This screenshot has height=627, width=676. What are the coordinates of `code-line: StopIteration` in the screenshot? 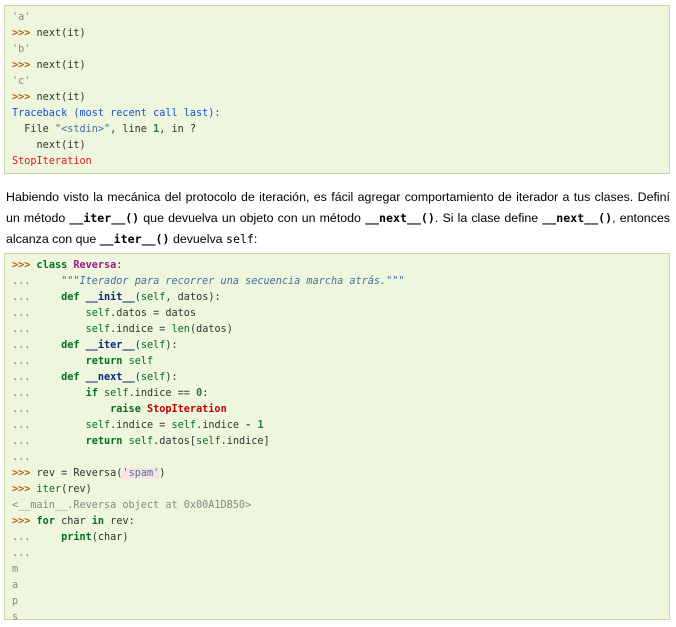 It's located at (52, 161).